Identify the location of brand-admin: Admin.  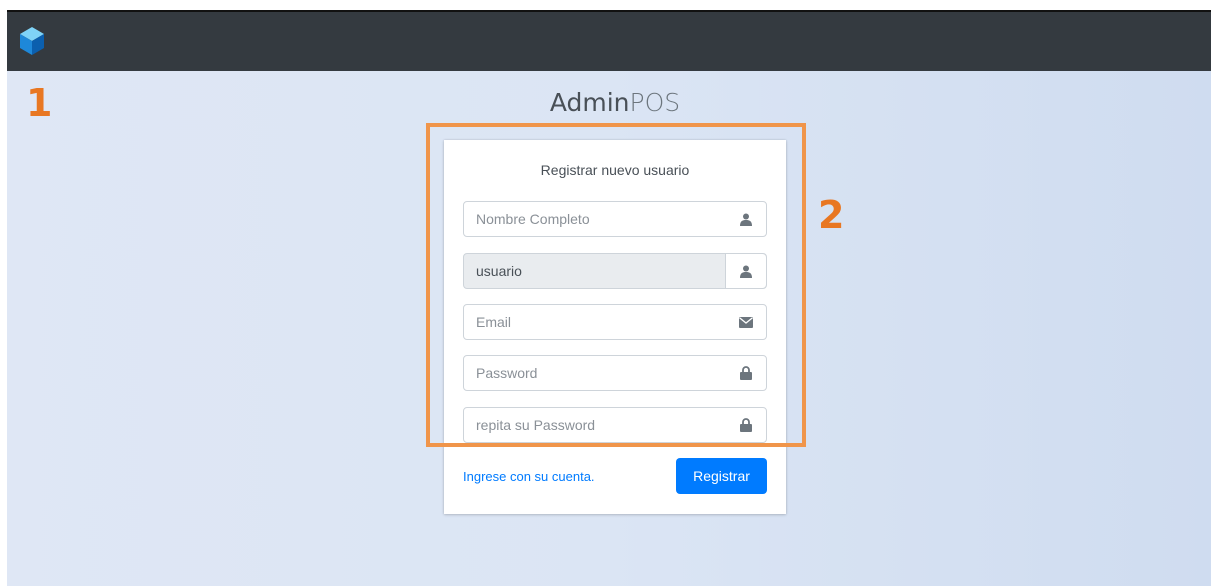
(589, 102).